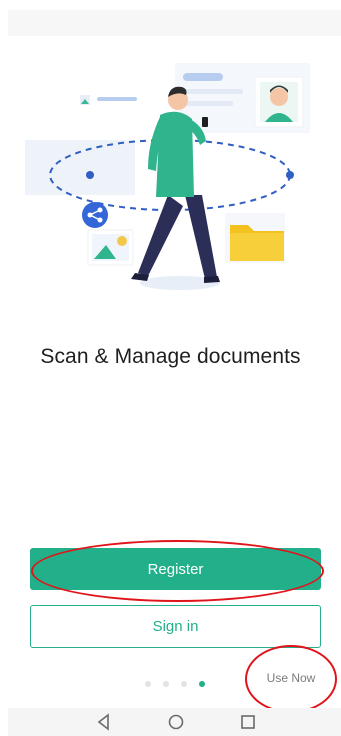 This screenshot has width=341, height=736. I want to click on folder-icon, so click(255, 238).